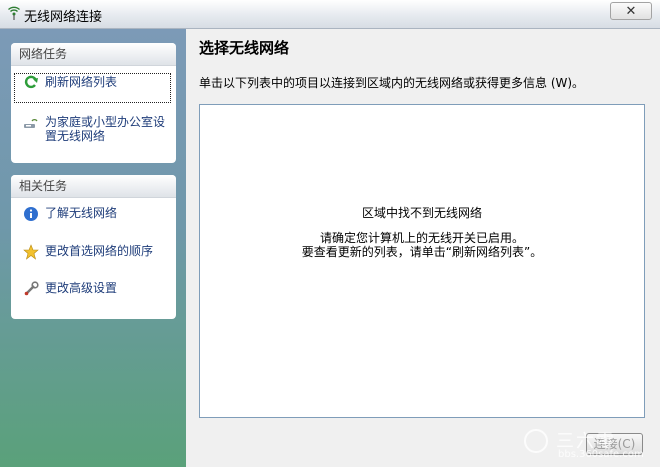 This screenshot has width=660, height=467. I want to click on watermark-circle-icon, so click(536, 441).